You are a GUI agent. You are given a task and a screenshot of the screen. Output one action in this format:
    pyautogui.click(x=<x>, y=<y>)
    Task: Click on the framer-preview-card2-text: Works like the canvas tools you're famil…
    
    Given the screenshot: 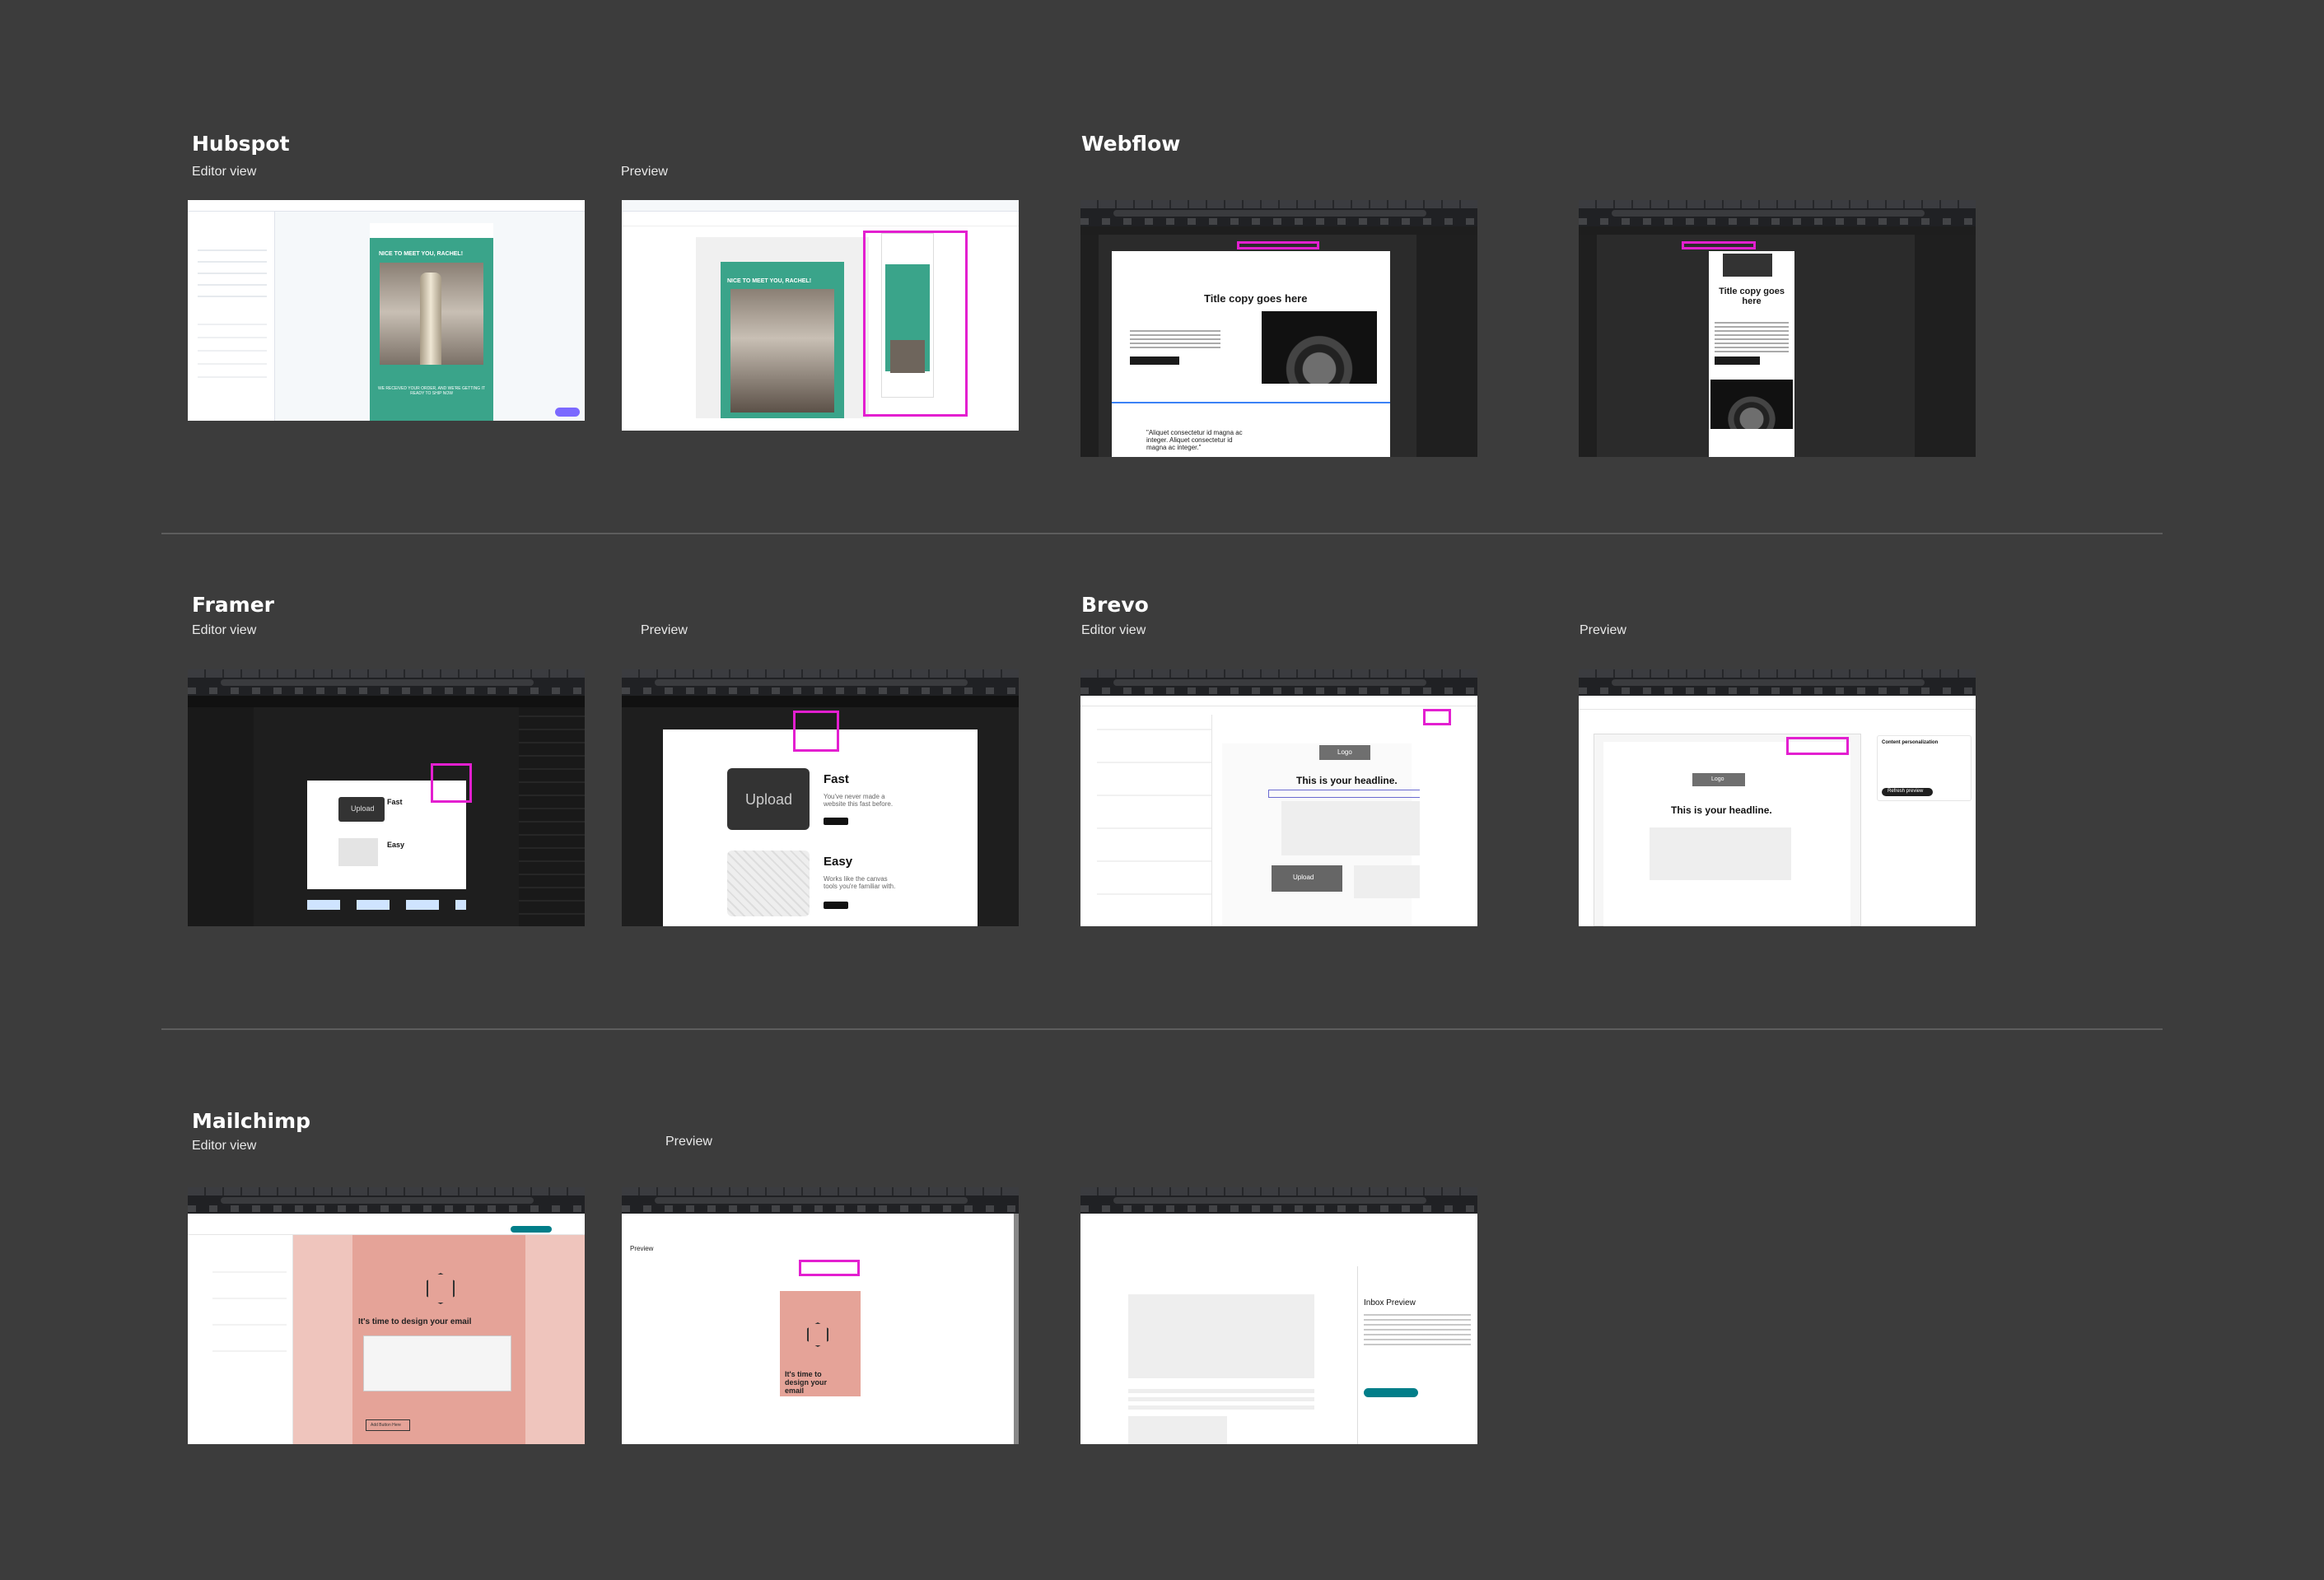 What is the action you would take?
    pyautogui.click(x=860, y=882)
    